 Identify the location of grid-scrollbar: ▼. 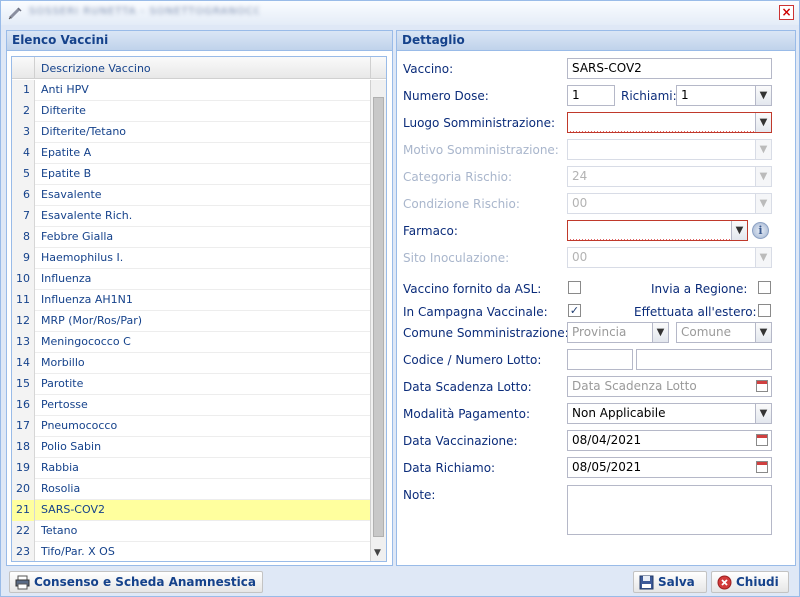
(378, 320).